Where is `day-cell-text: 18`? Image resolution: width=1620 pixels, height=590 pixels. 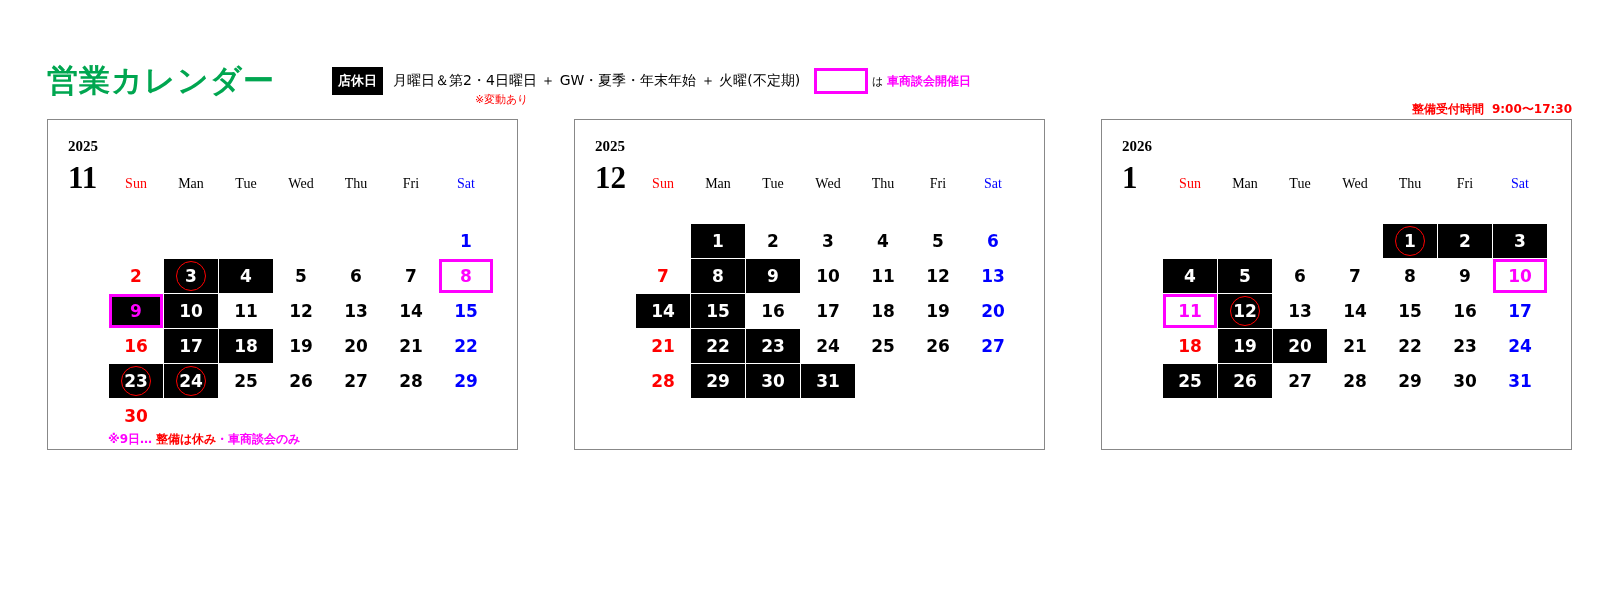
day-cell-text: 18 is located at coordinates (1190, 346).